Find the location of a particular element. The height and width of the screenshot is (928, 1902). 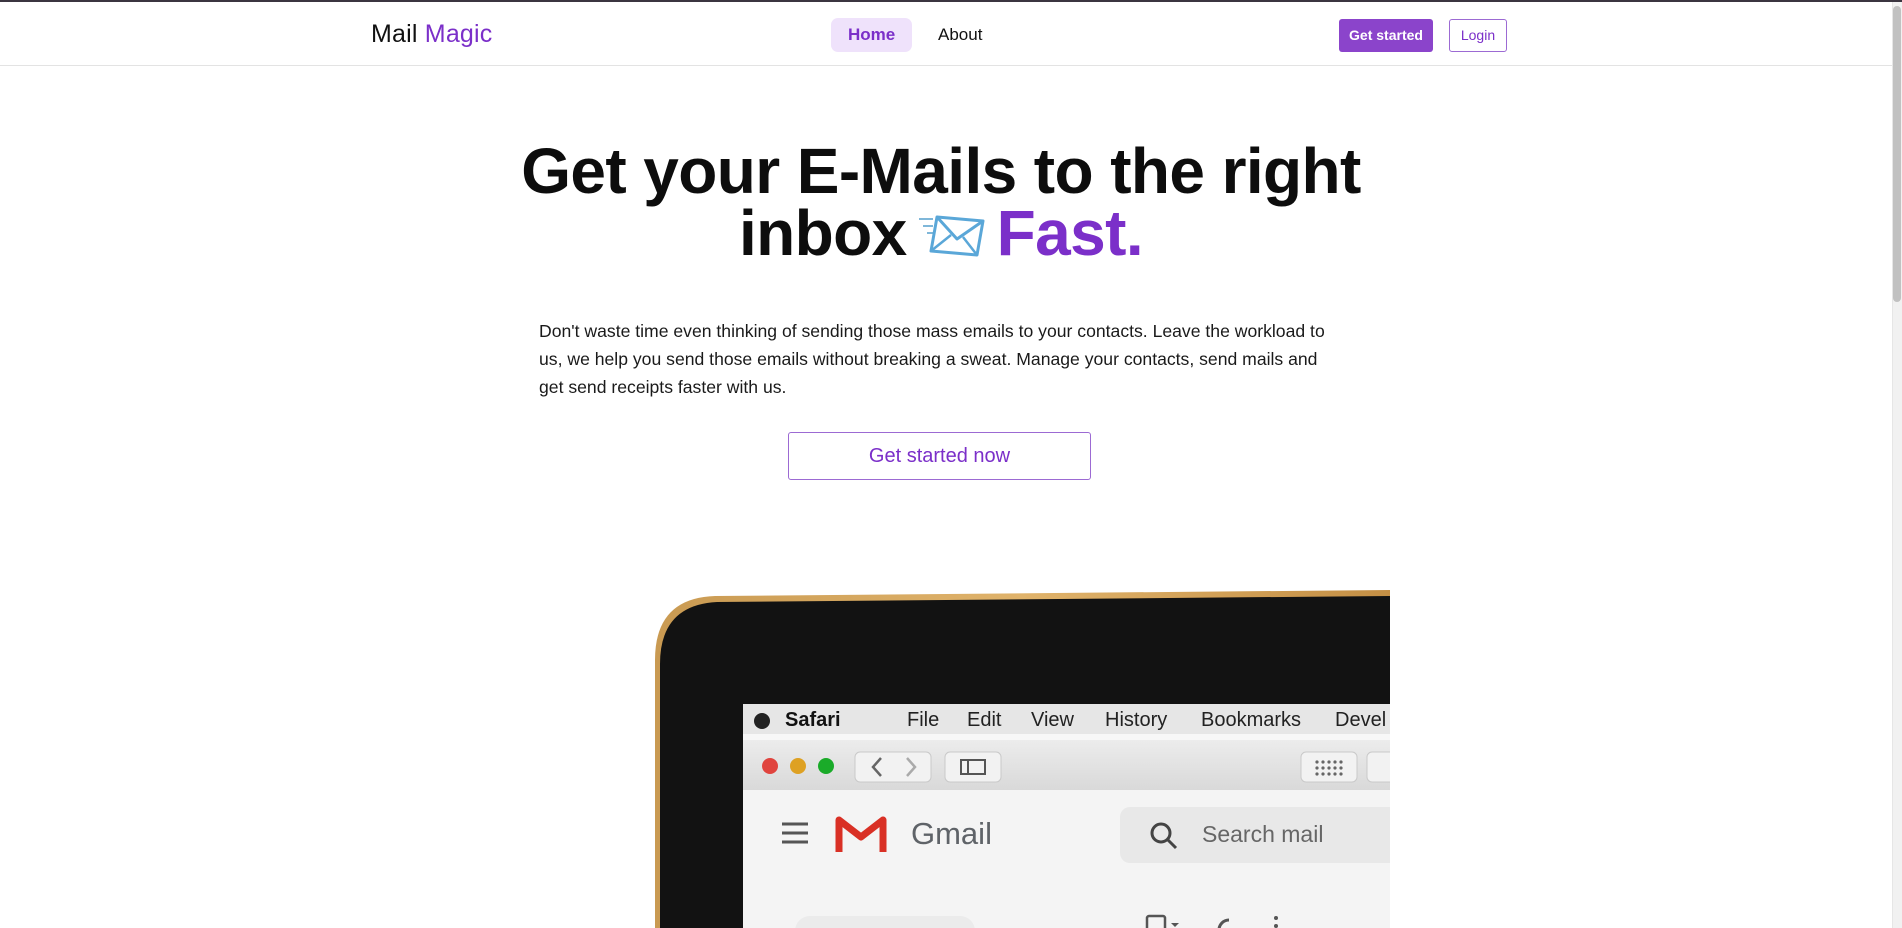

login-button: Login is located at coordinates (1478, 35).